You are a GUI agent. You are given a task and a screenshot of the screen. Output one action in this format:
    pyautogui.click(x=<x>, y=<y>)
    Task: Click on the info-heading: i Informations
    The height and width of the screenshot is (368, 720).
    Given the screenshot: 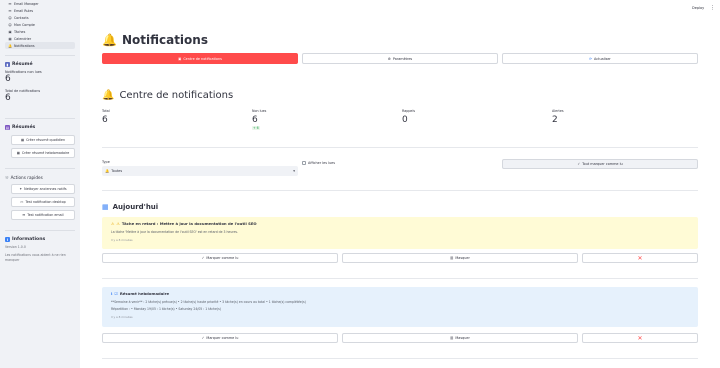 What is the action you would take?
    pyautogui.click(x=40, y=239)
    